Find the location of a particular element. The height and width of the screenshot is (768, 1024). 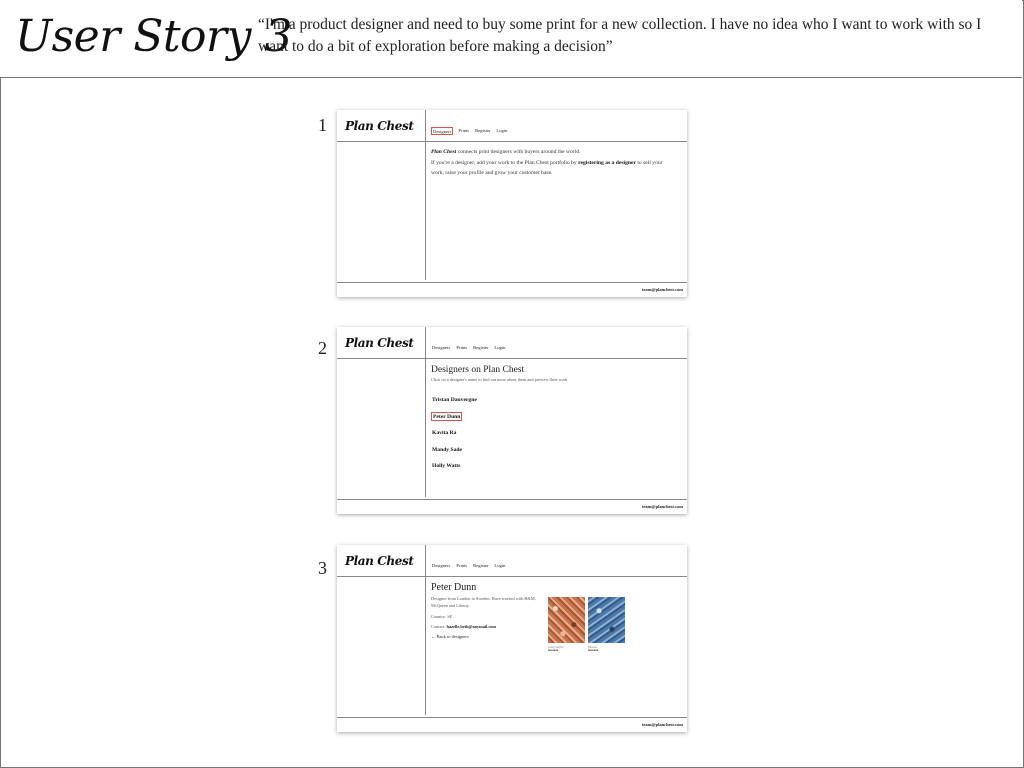

designer-contact: Contact: hazelle.beth@anymail.com is located at coordinates (486, 626).